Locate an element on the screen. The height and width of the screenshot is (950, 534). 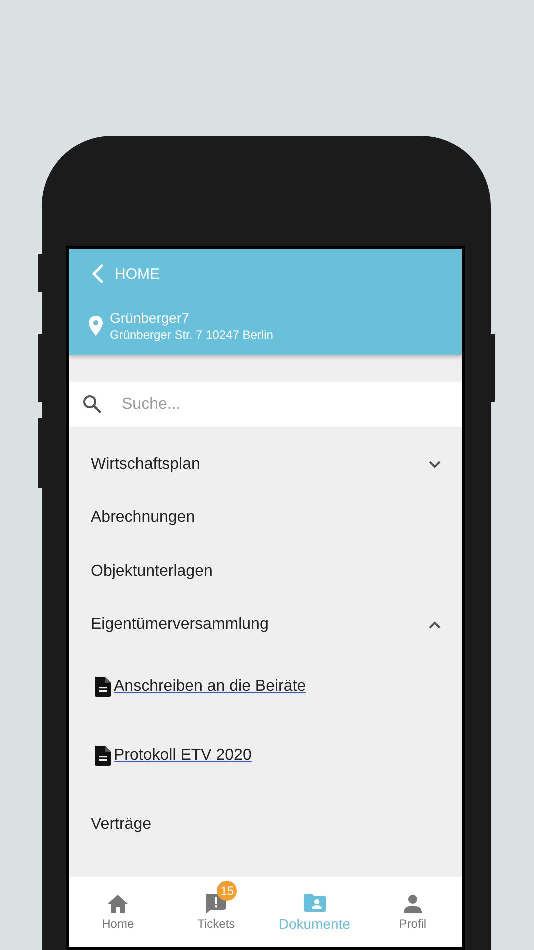
count-badge: 15 is located at coordinates (227, 891).